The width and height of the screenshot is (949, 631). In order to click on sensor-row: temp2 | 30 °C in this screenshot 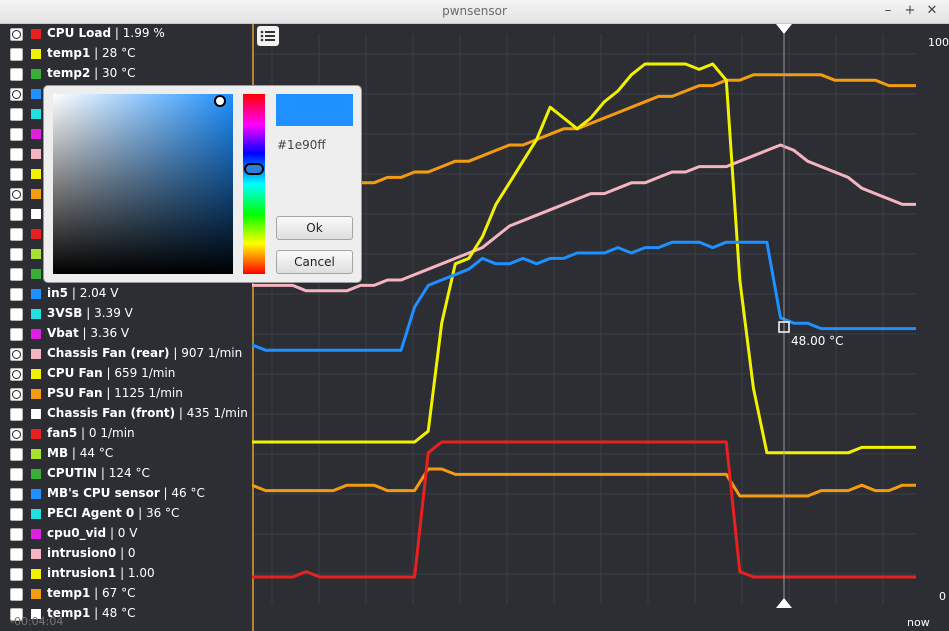, I will do `click(126, 74)`.